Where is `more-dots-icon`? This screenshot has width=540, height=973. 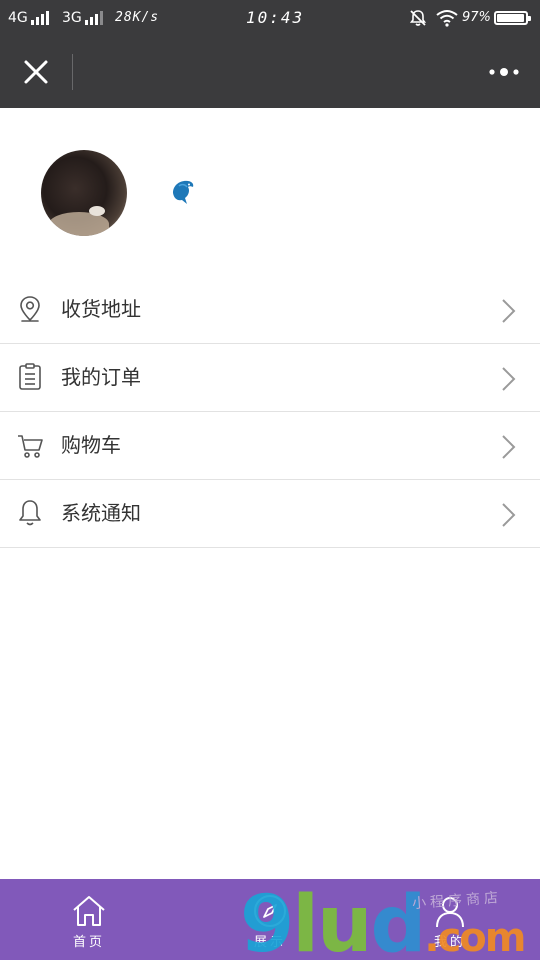
more-dots-icon is located at coordinates (504, 72).